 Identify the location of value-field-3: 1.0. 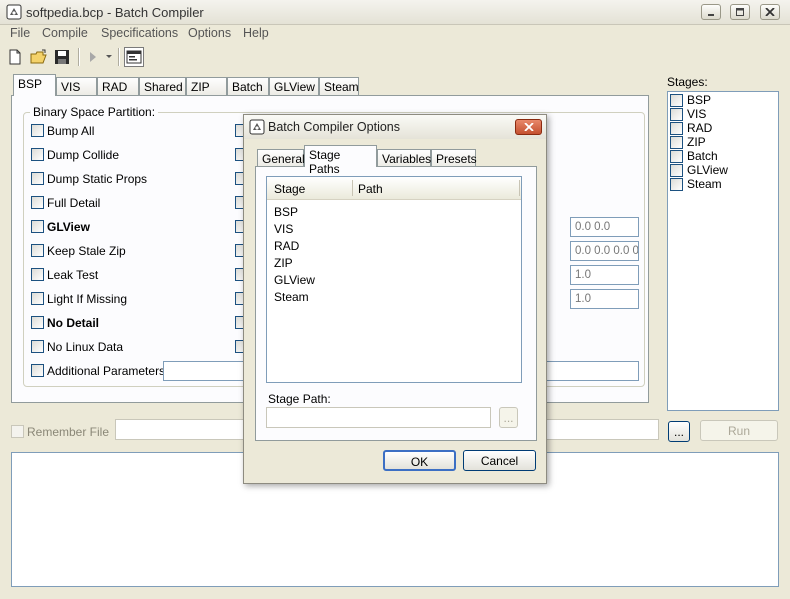
(604, 275).